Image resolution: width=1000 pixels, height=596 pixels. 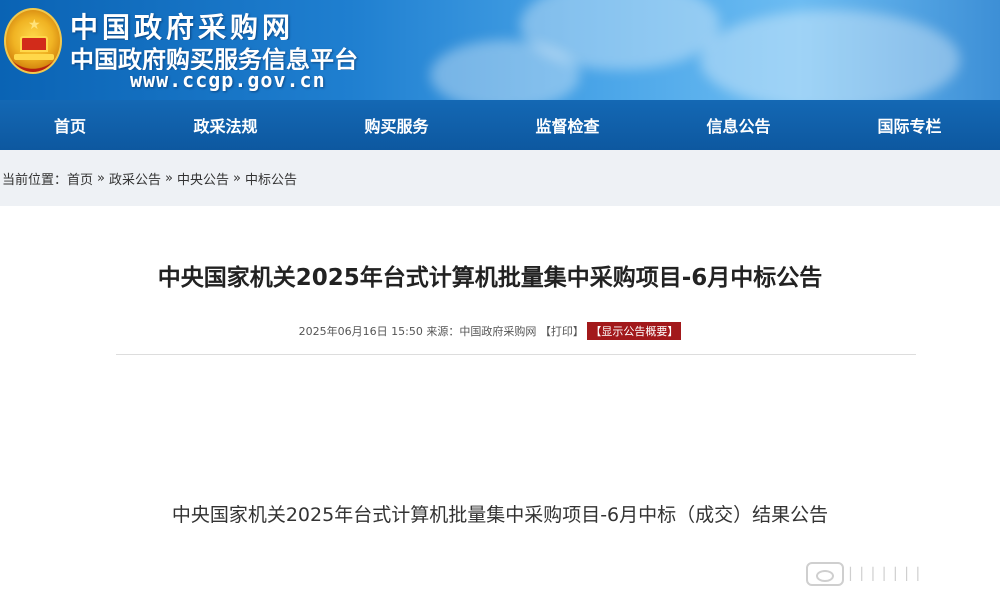 What do you see at coordinates (500, 178) in the screenshot?
I see `breadcrumb: 当前位置： 首页 » 政采公告 » 中央公告 » 中标公告` at bounding box center [500, 178].